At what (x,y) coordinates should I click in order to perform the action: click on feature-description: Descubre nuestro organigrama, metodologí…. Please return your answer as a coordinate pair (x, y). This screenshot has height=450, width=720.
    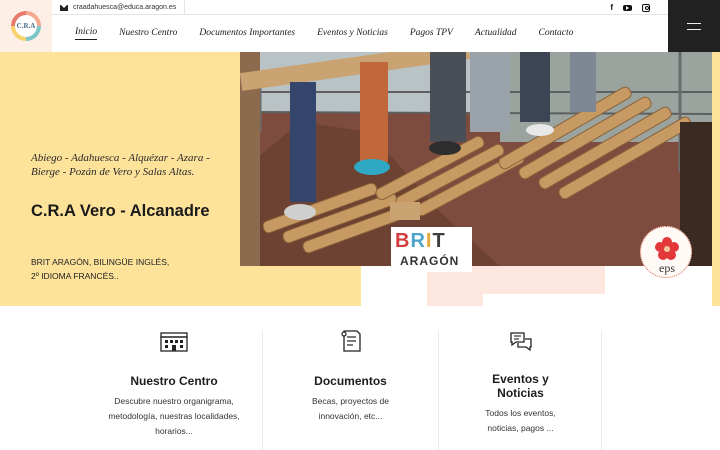
    Looking at the image, I should click on (174, 416).